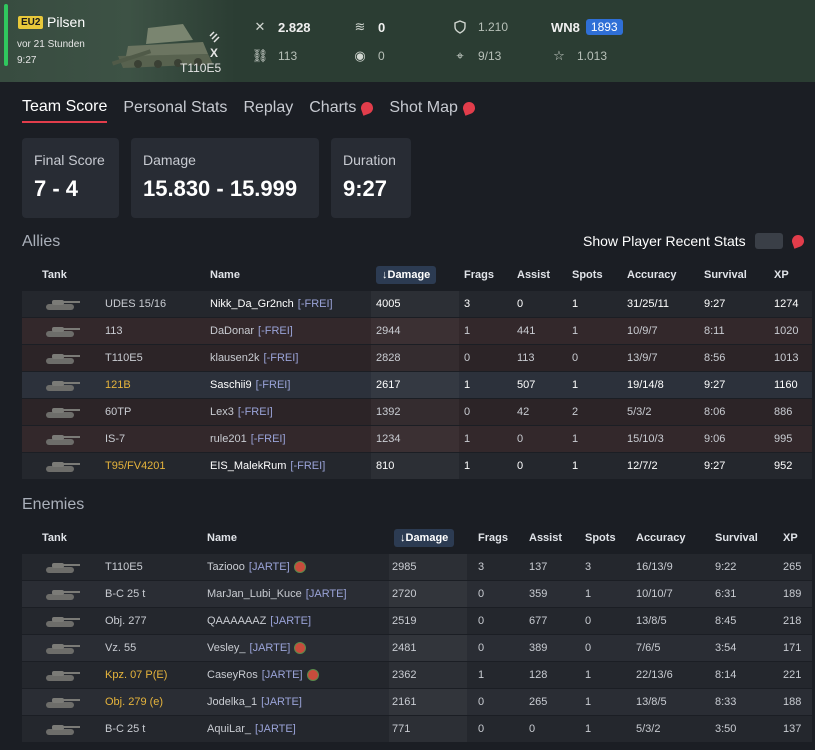 The image size is (815, 750). What do you see at coordinates (342, 110) in the screenshot?
I see `tab-charts: Charts` at bounding box center [342, 110].